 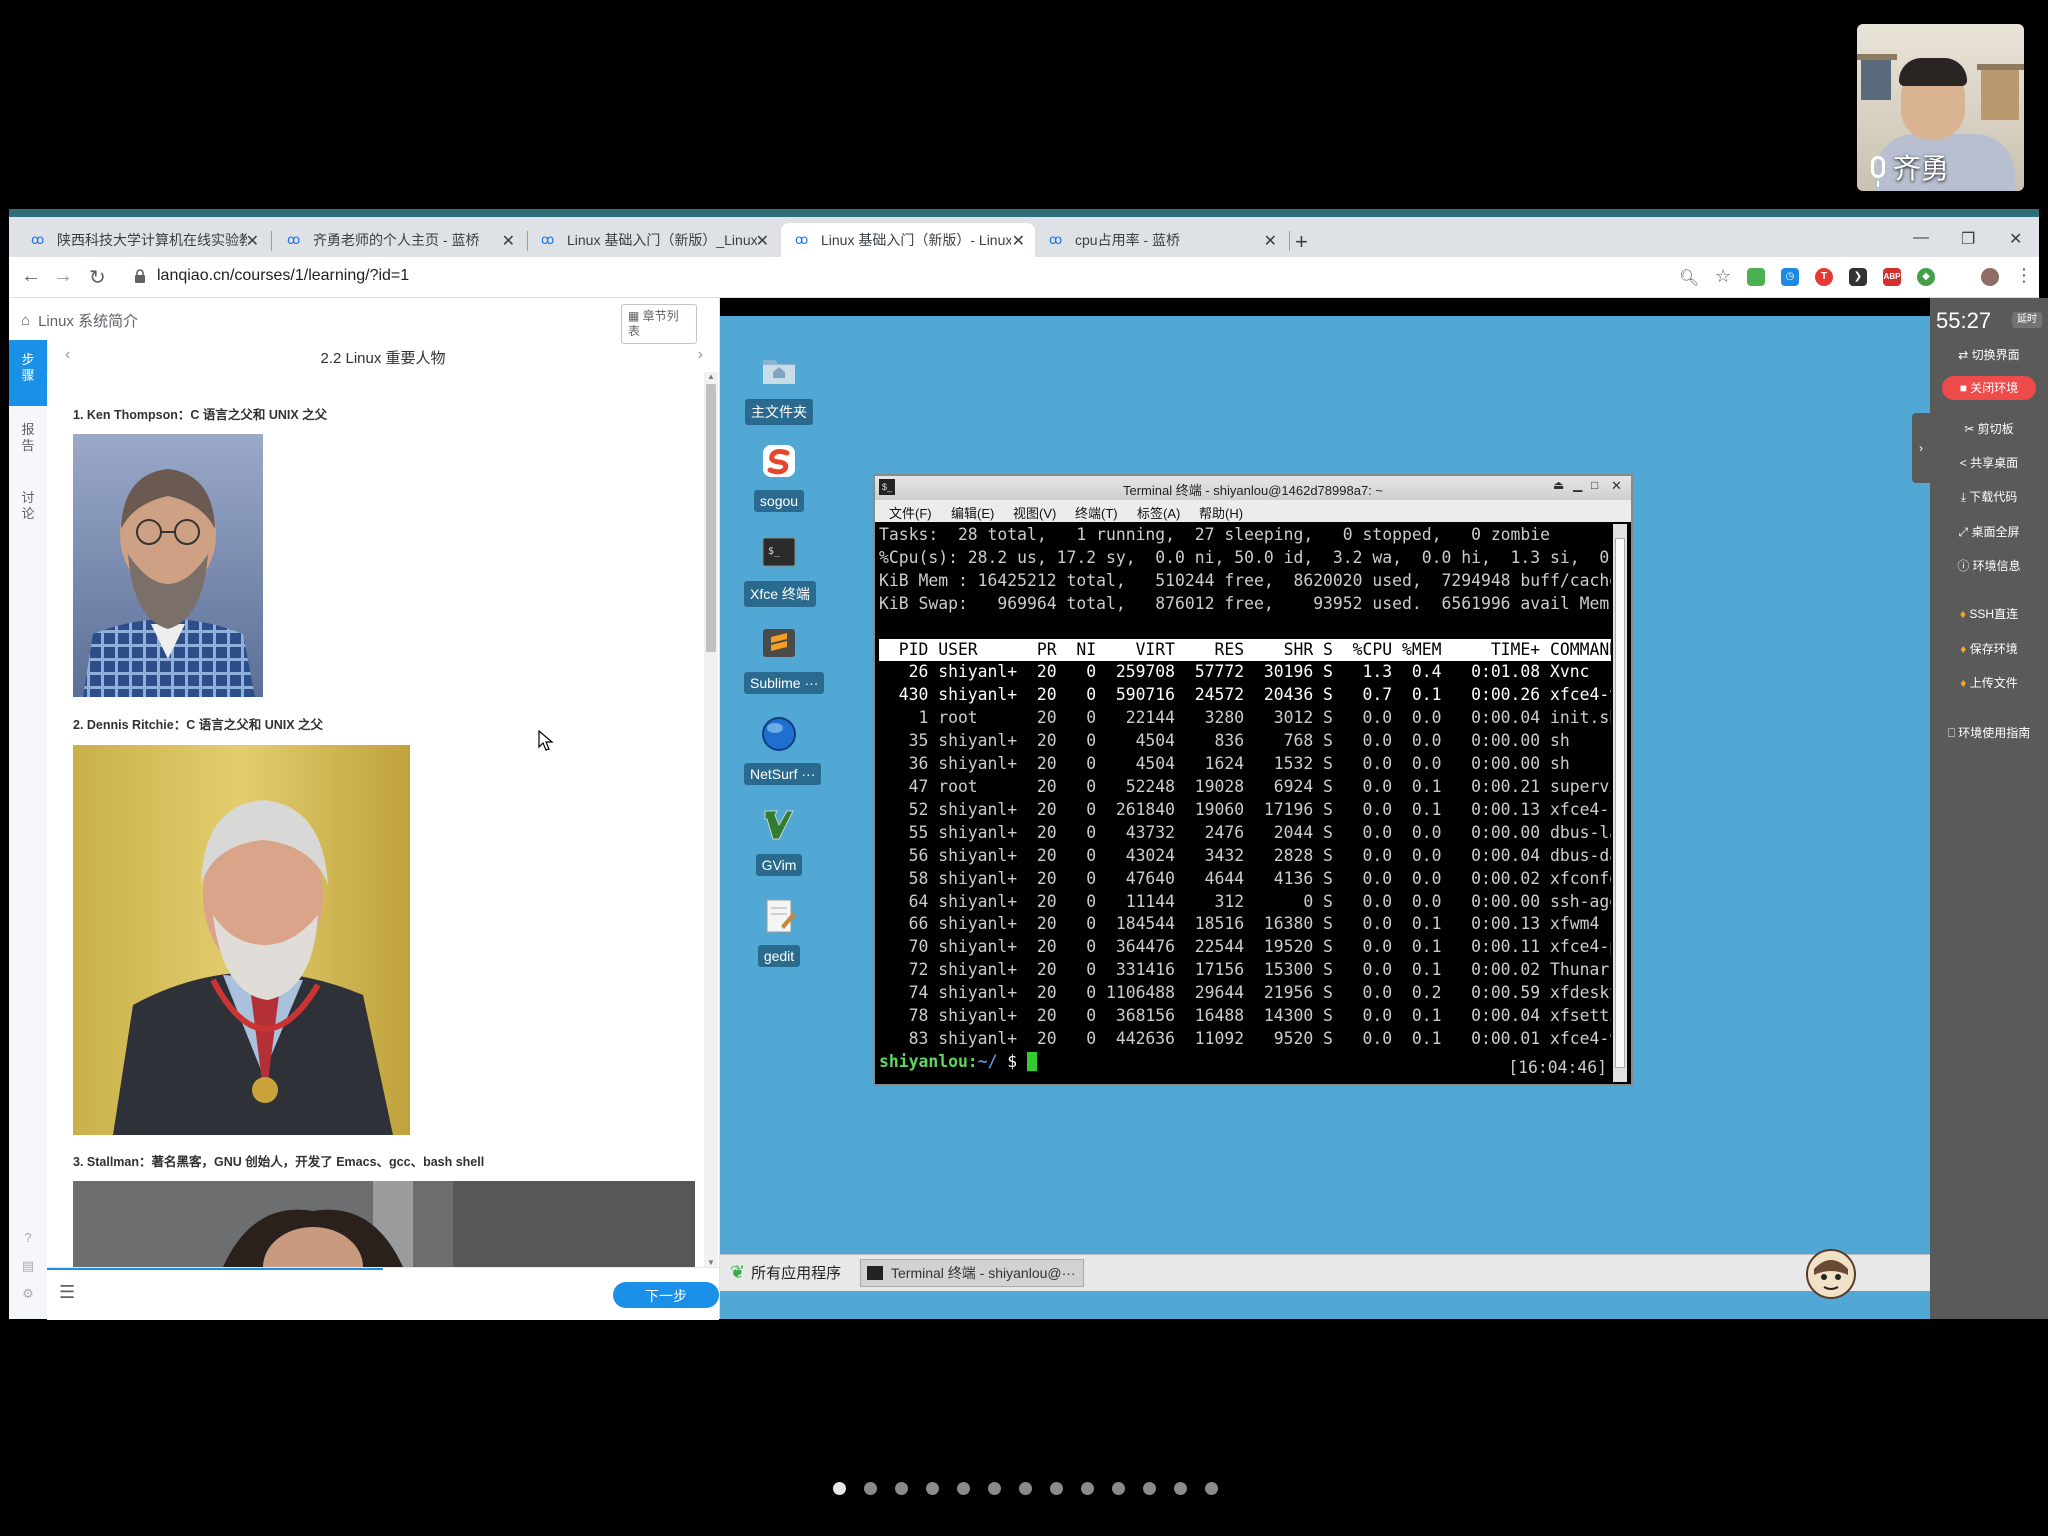 What do you see at coordinates (28, 438) in the screenshot?
I see `tab-report: 报告` at bounding box center [28, 438].